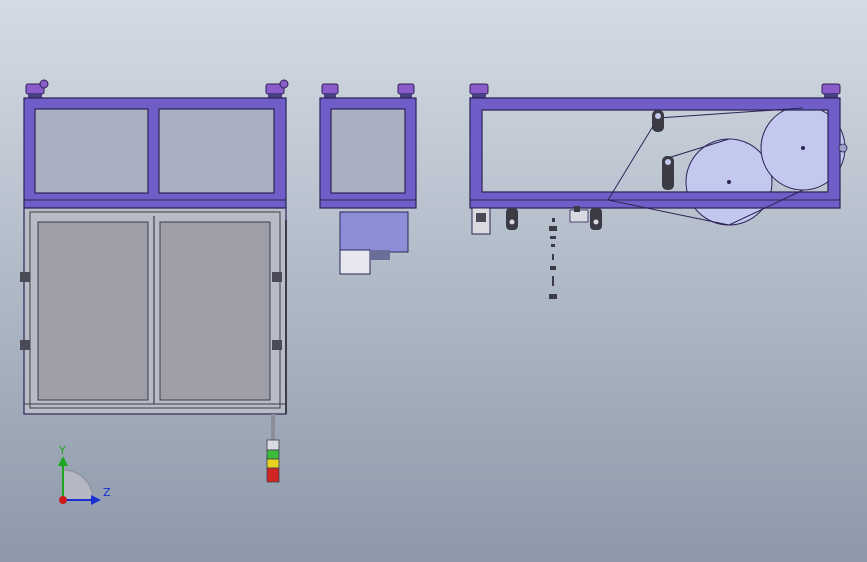 This screenshot has height=562, width=867. I want to click on leveling-foot-right, so click(277, 88).